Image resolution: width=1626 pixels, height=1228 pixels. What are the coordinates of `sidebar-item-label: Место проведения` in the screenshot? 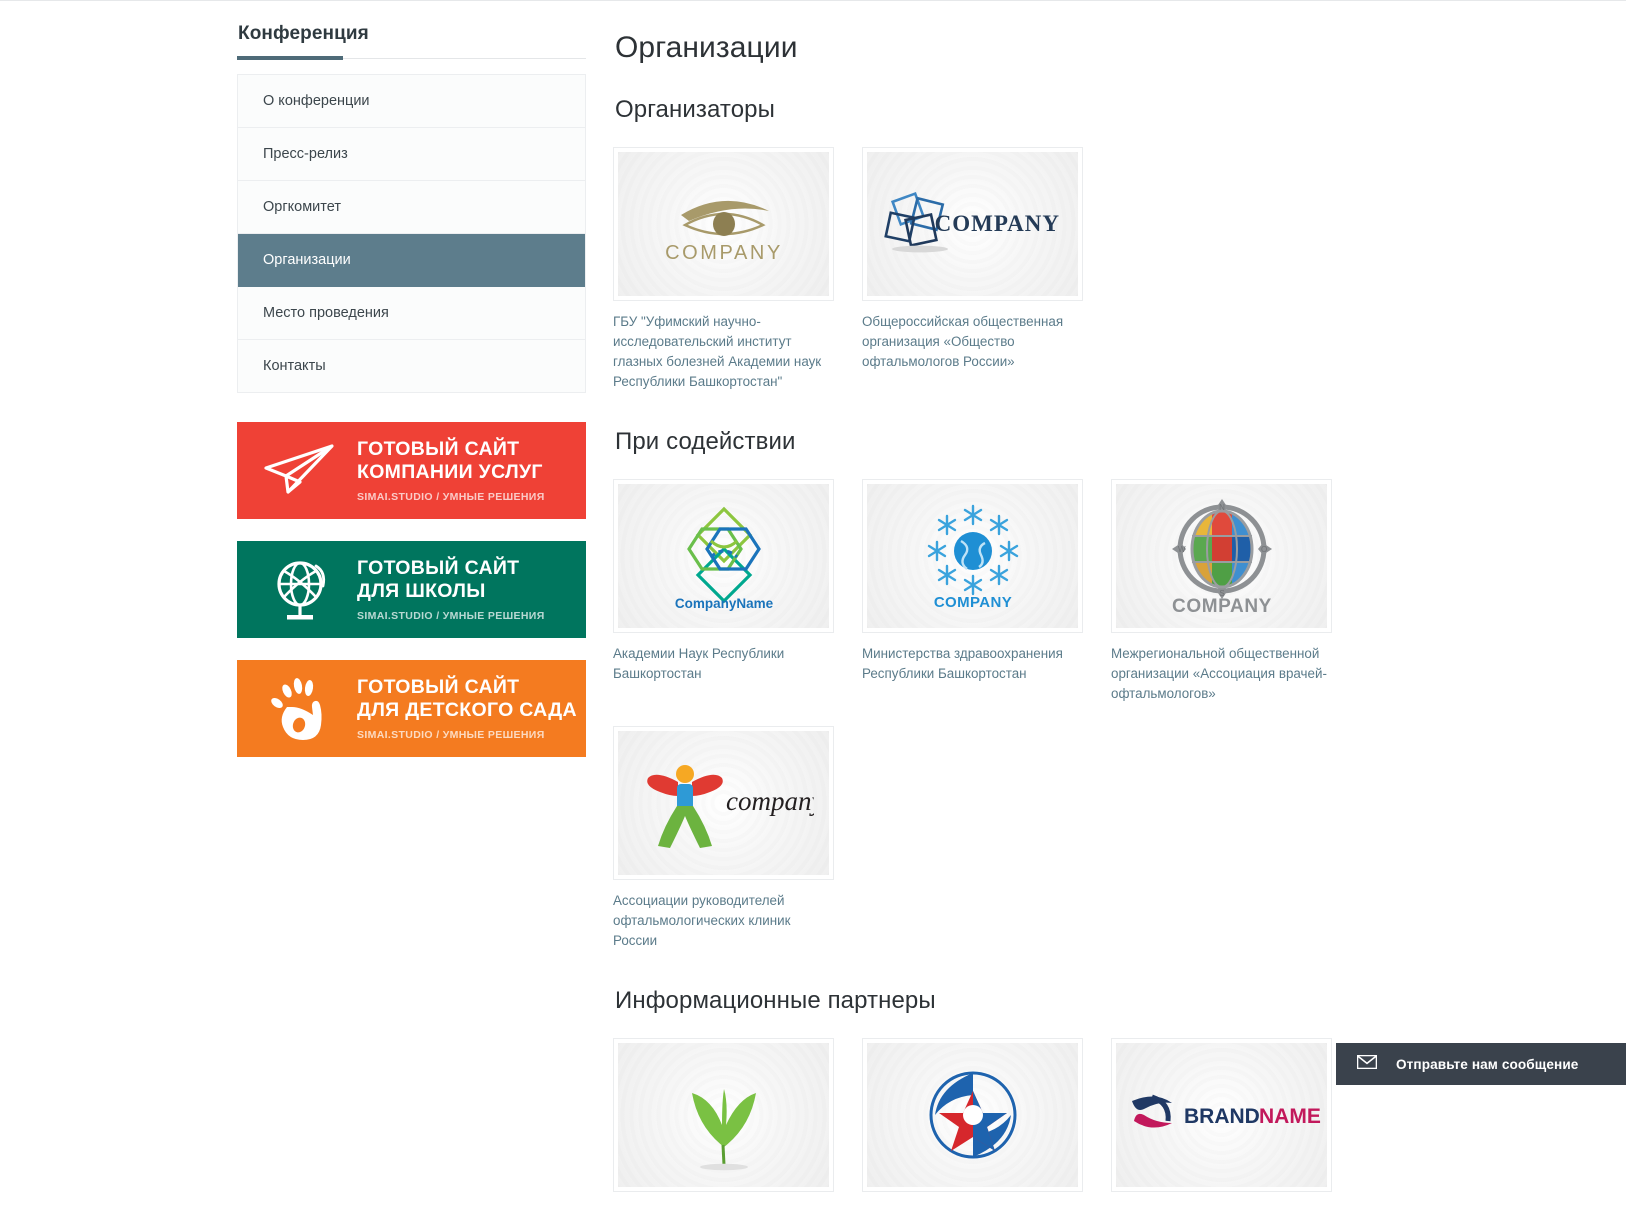 It's located at (326, 313).